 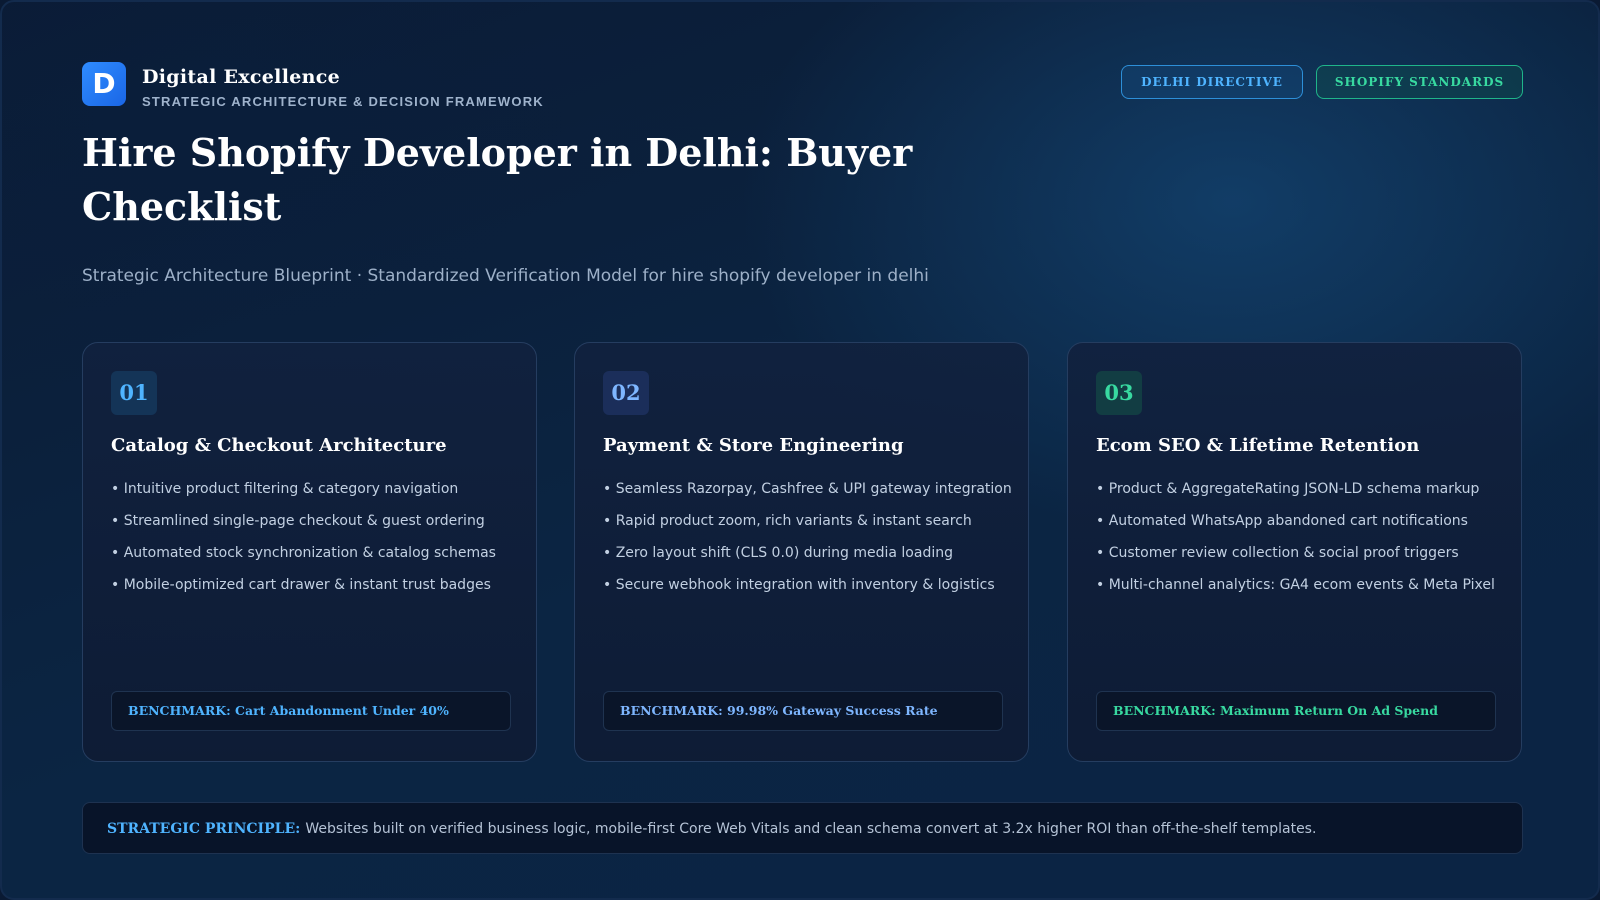 I want to click on card-number-badge: 01, so click(x=134, y=393).